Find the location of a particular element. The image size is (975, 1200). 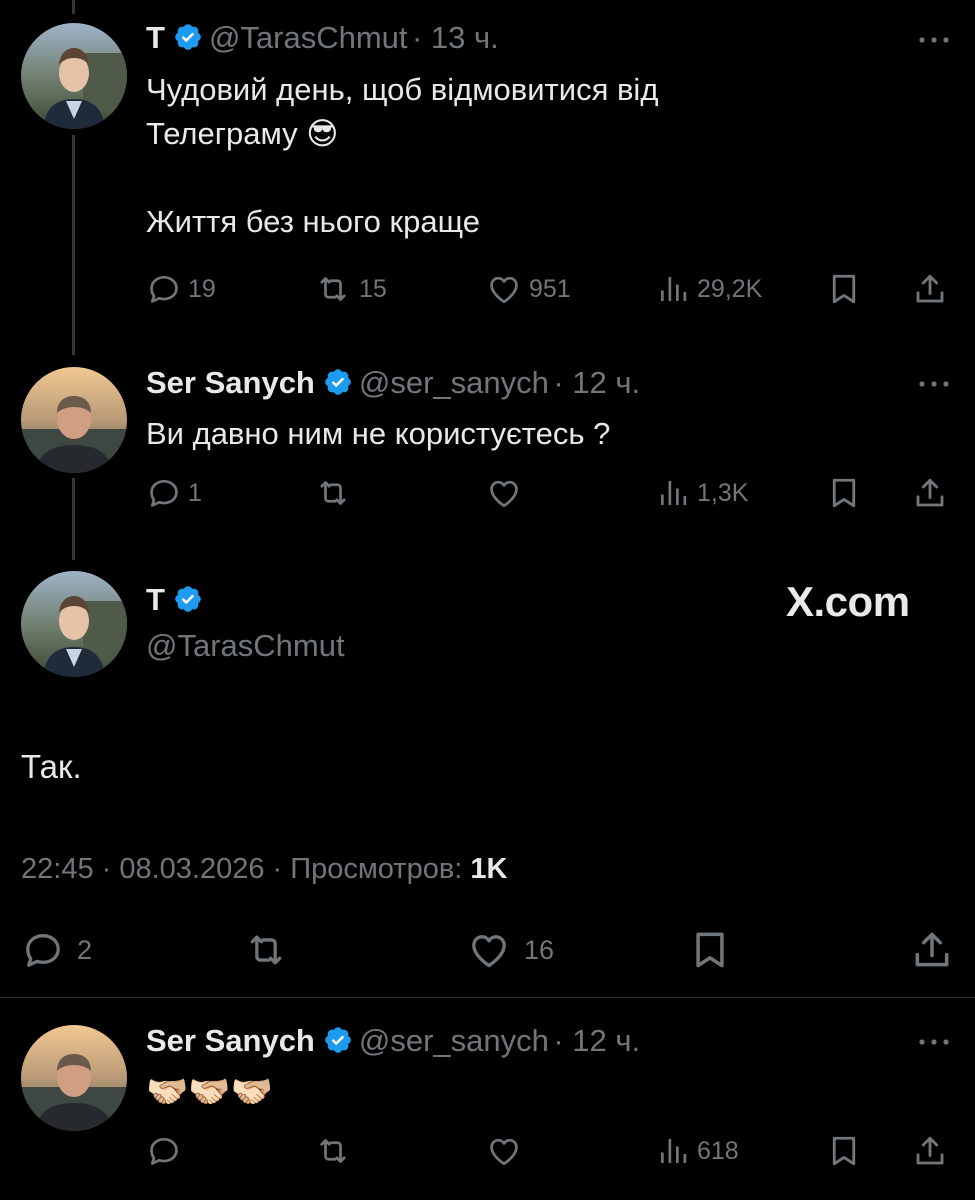

reply-button is located at coordinates (164, 1151).